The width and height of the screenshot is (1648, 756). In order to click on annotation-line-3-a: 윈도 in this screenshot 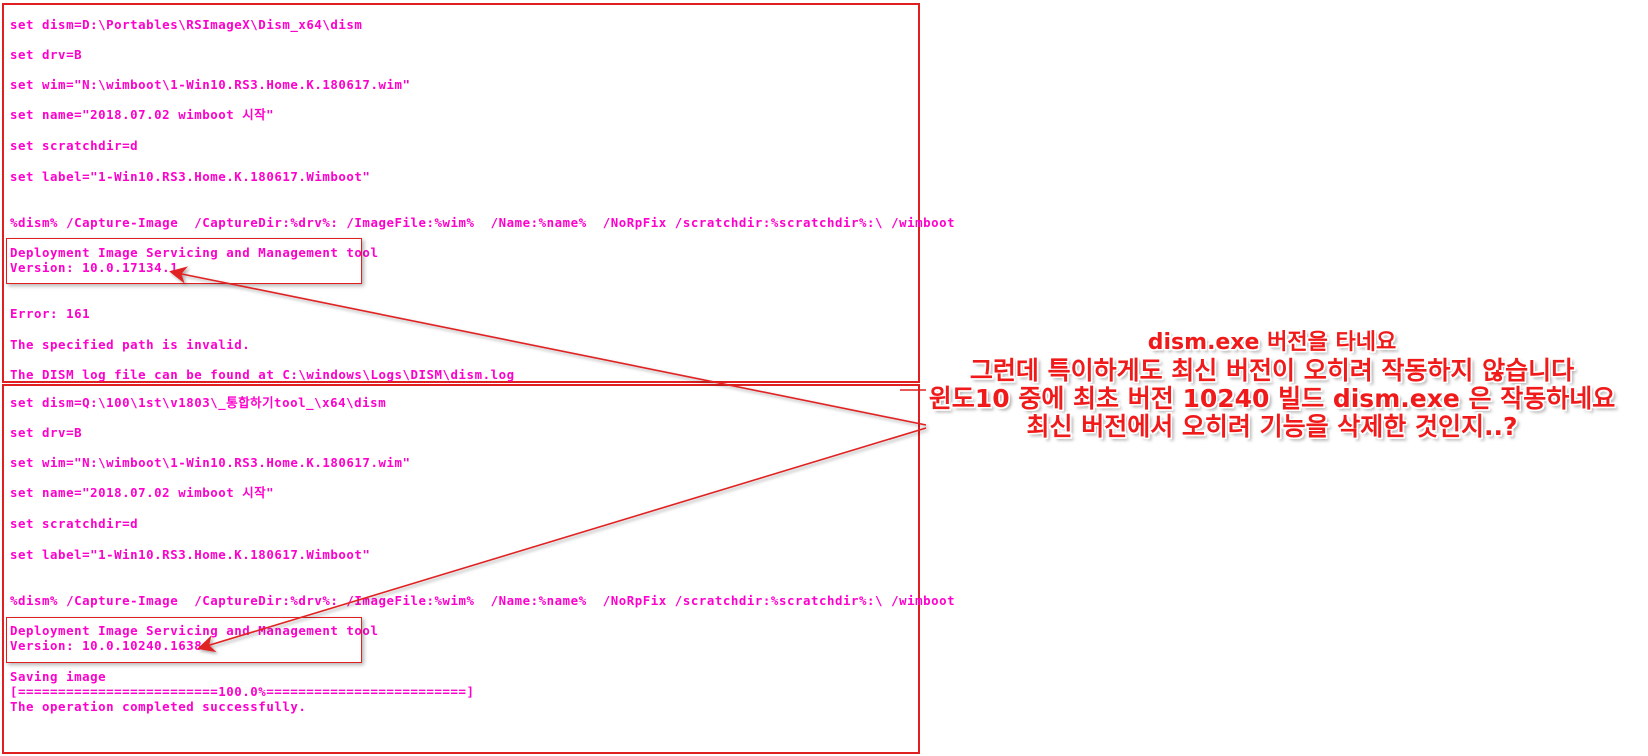, I will do `click(951, 398)`.